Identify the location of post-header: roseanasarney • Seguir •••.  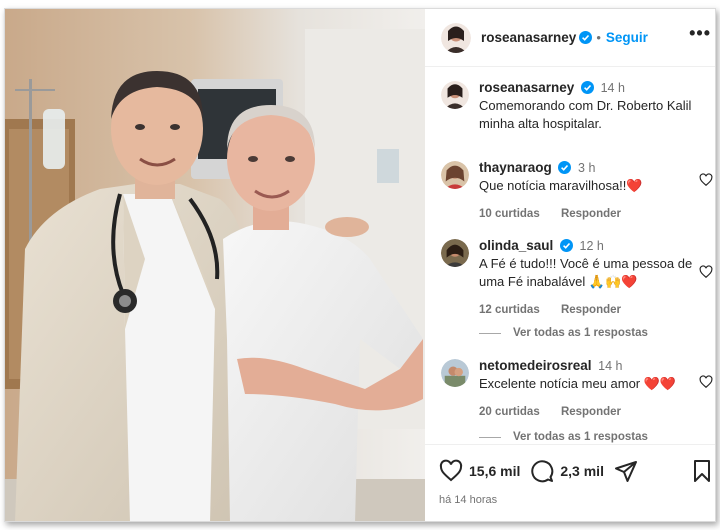
(570, 38).